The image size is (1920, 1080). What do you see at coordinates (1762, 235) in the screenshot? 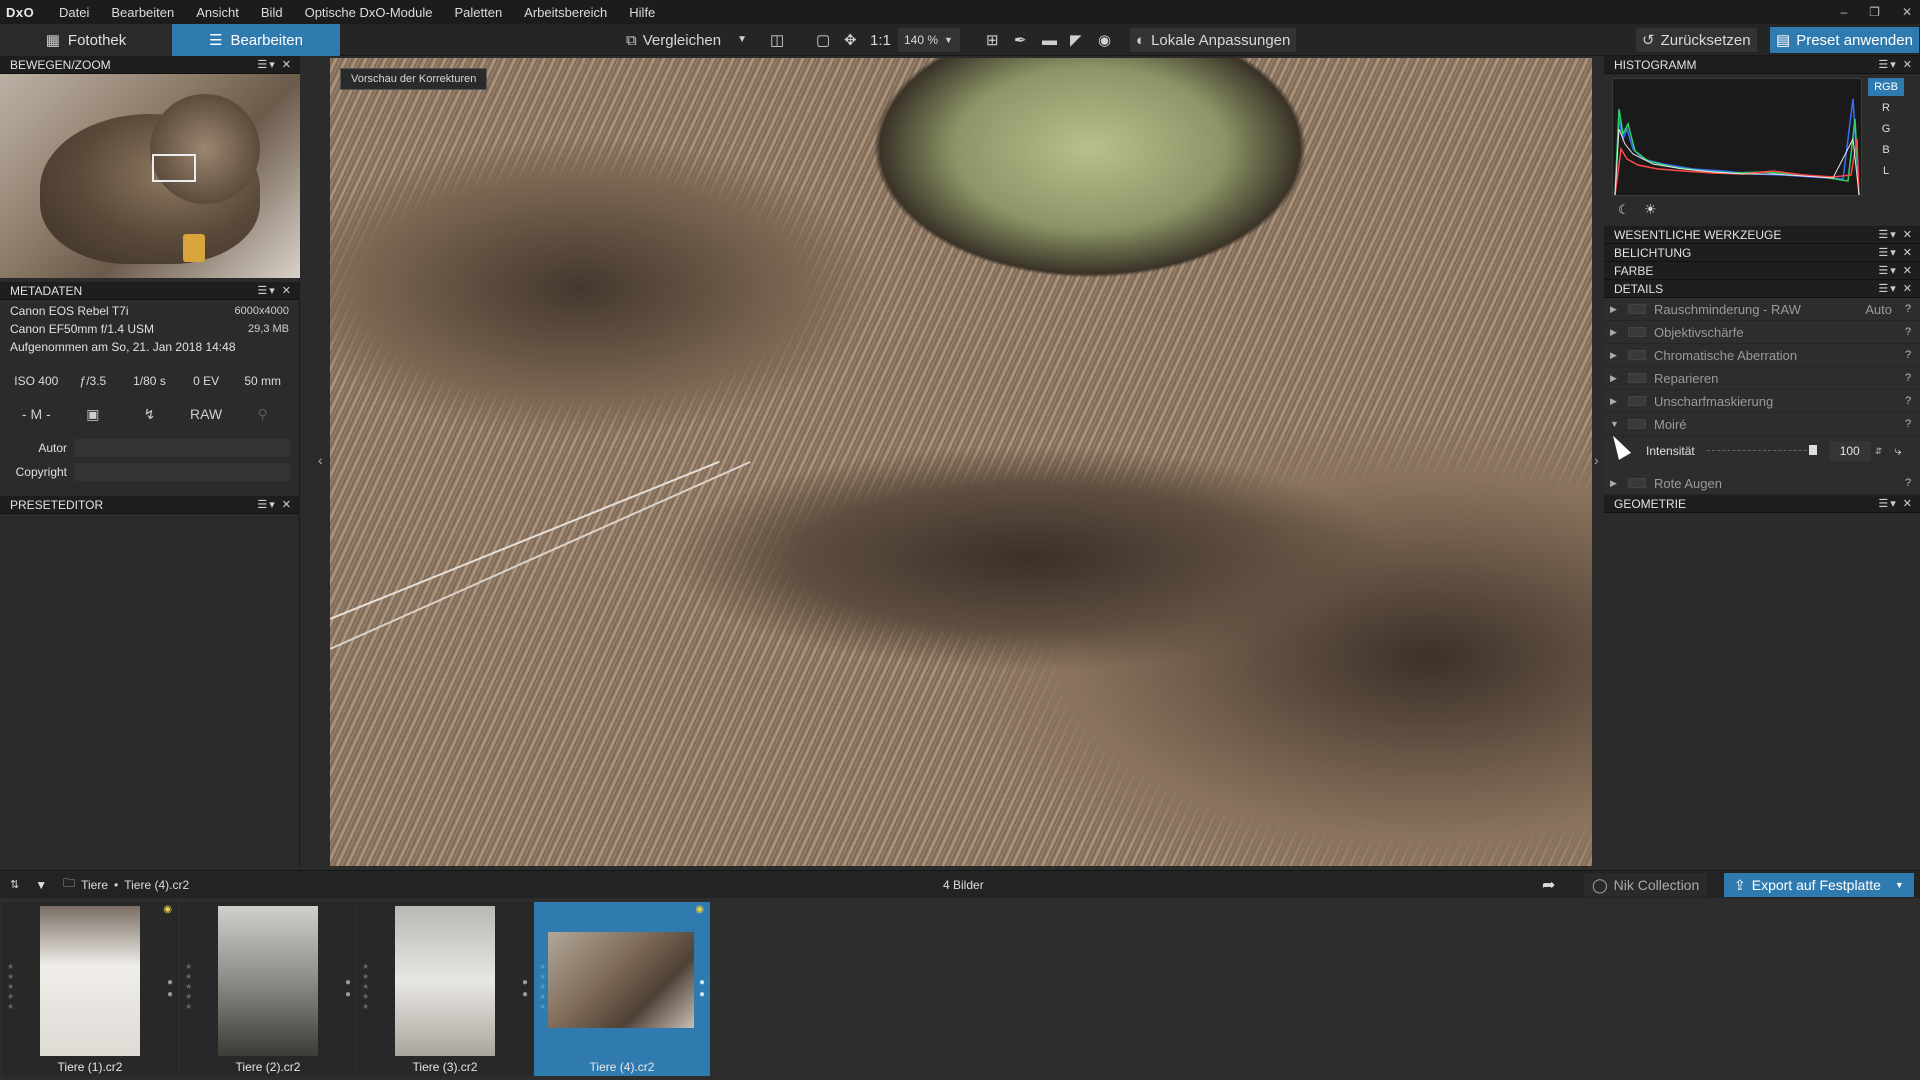
I see `essential-tools-header: WESENTLICHE WERKZEUGE ☰▾ ✕` at bounding box center [1762, 235].